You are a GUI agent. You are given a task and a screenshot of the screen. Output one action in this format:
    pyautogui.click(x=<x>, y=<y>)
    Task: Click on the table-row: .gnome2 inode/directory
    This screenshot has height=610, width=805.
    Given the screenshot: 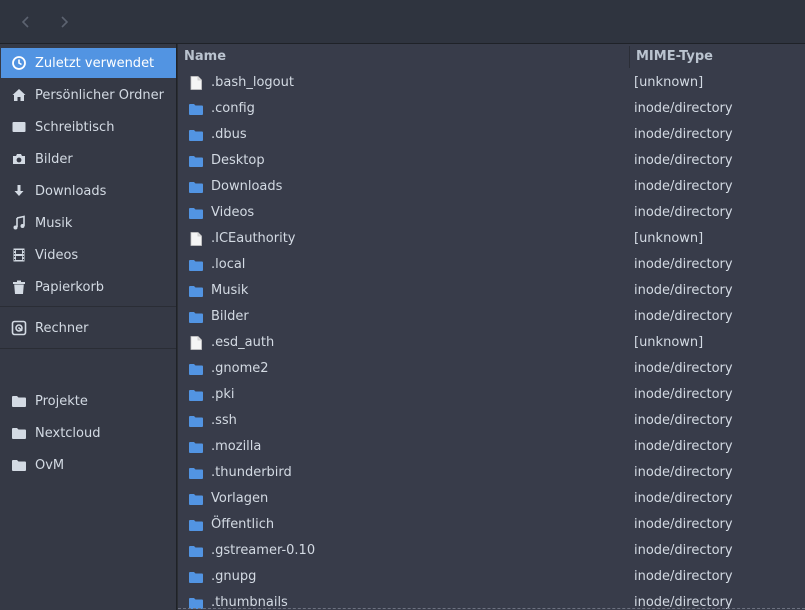 What is the action you would take?
    pyautogui.click(x=491, y=369)
    